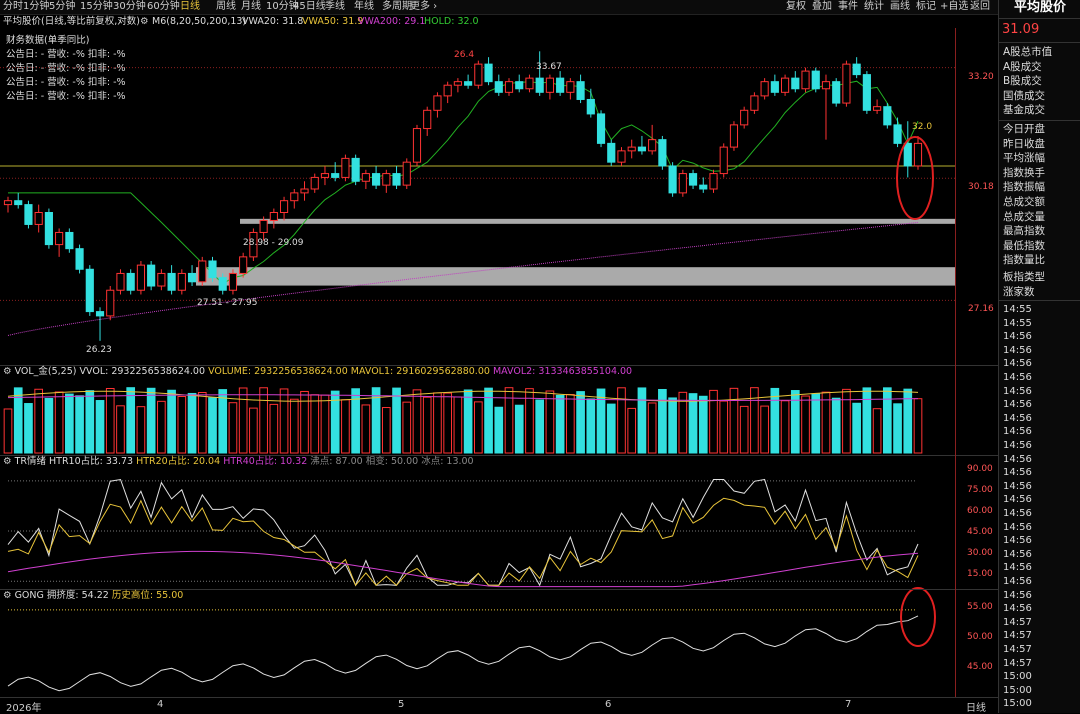 The height and width of the screenshot is (714, 1080). I want to click on quote-item: B股成交, so click(1022, 81).